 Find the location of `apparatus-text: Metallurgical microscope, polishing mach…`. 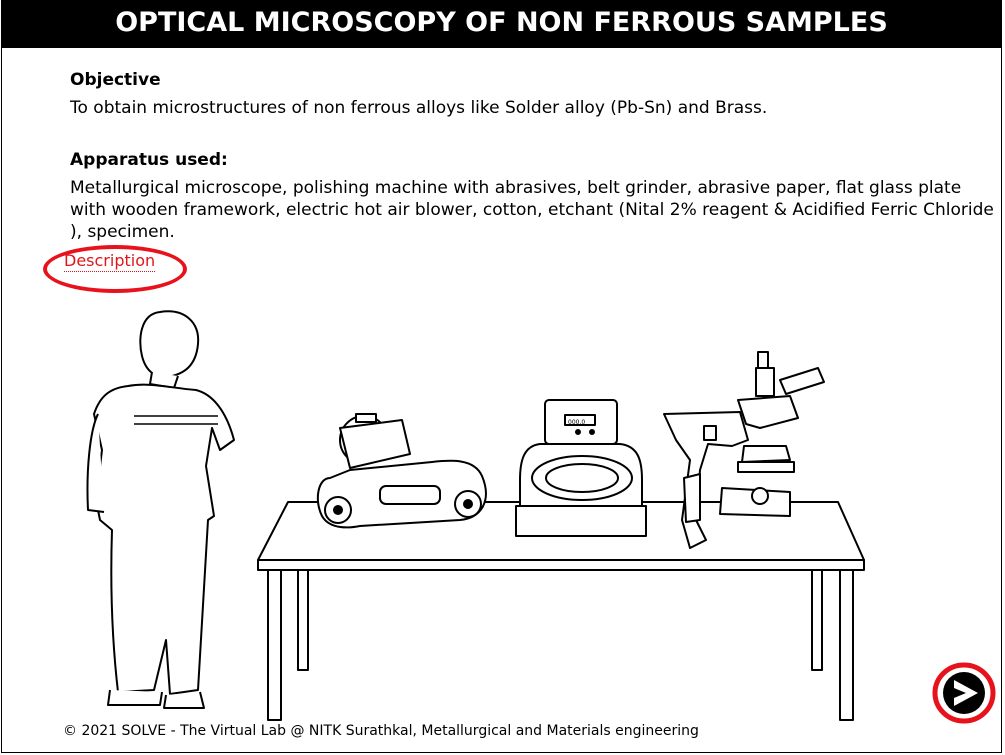

apparatus-text: Metallurgical microscope, polishing mach… is located at coordinates (532, 210).